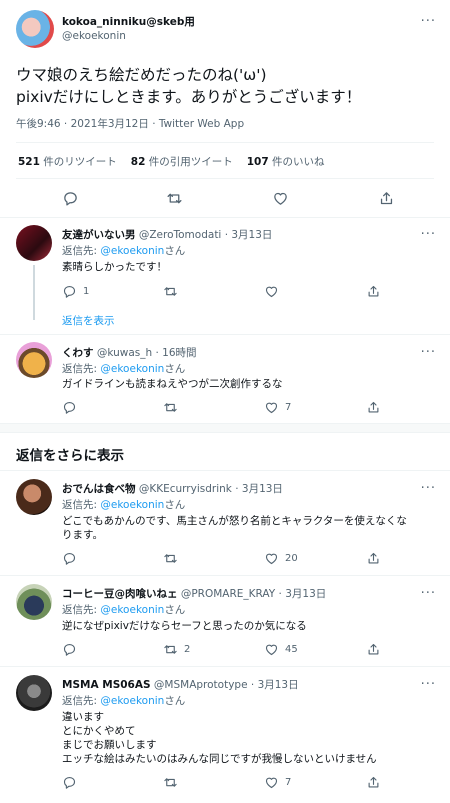 Image resolution: width=450 pixels, height=803 pixels. Describe the element at coordinates (124, 353) in the screenshot. I see `reply-handle: @kuwas_h` at that location.